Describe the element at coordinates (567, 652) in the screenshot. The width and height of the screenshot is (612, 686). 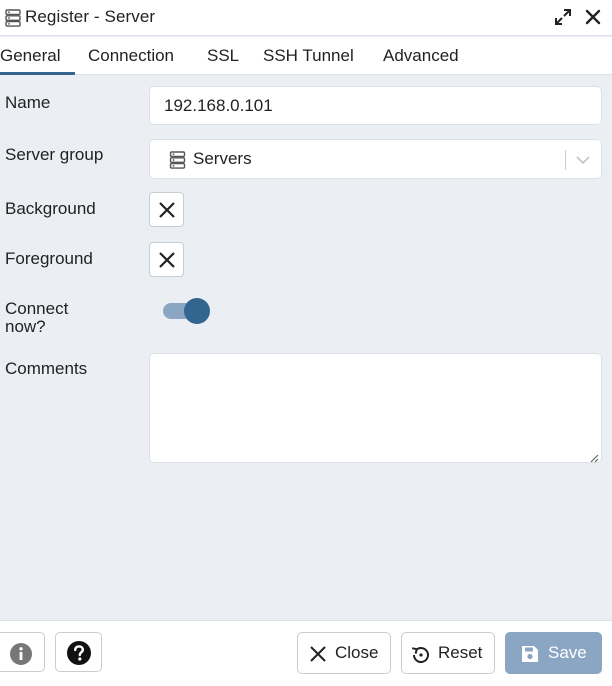
I see `save-button-label: Save` at that location.